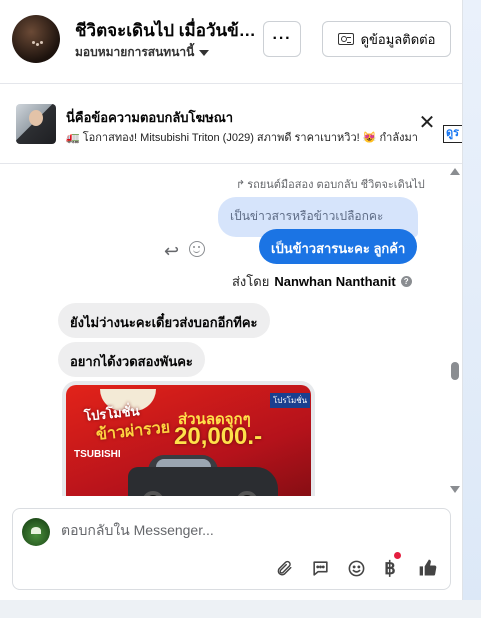 This screenshot has width=481, height=618. Describe the element at coordinates (356, 568) in the screenshot. I see `emoji-icon` at that location.